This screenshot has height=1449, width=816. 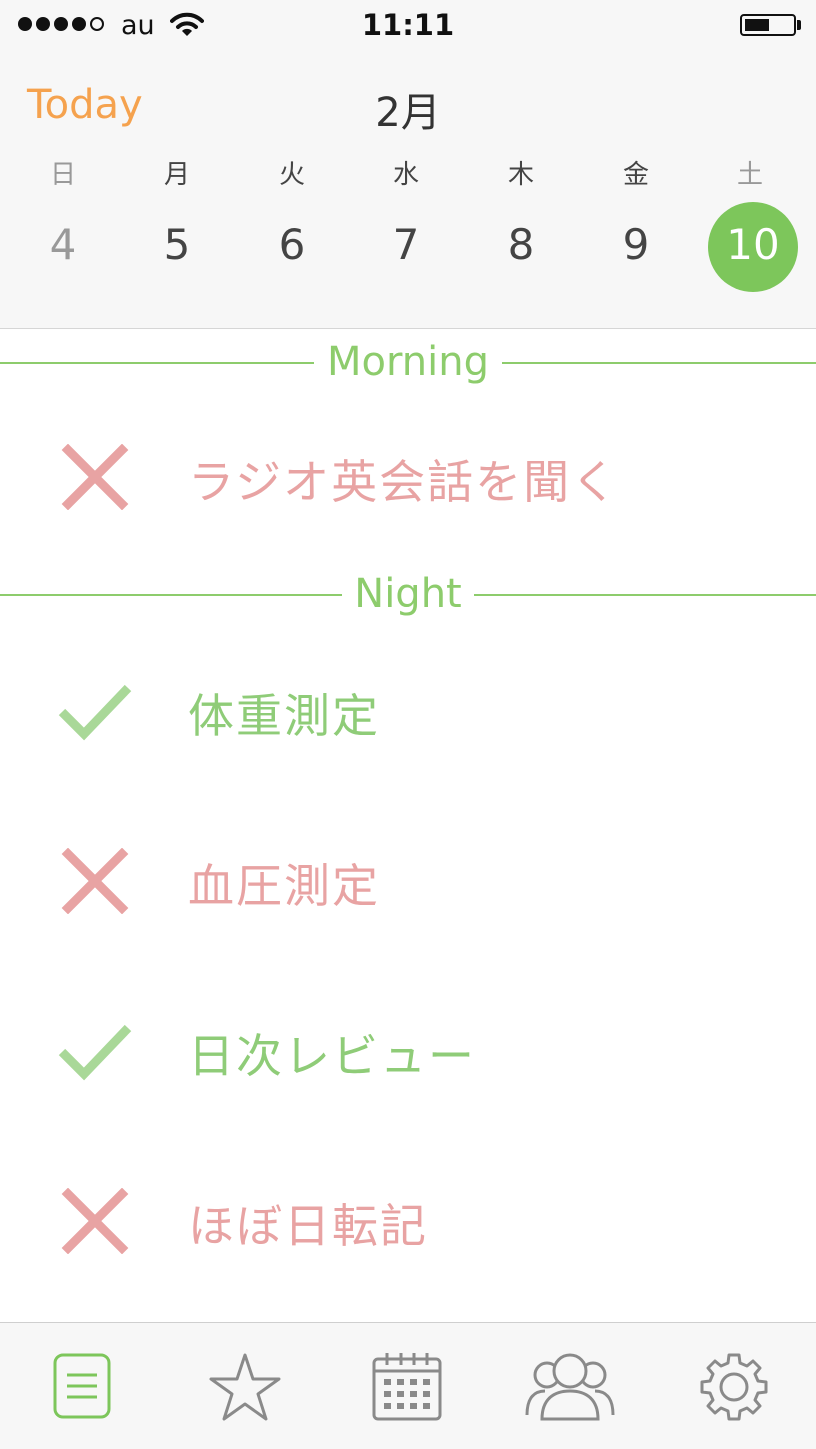 I want to click on task-label: 血圧測定, so click(x=284, y=886).